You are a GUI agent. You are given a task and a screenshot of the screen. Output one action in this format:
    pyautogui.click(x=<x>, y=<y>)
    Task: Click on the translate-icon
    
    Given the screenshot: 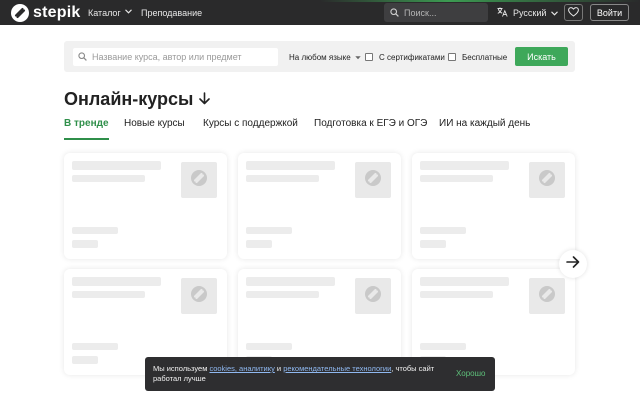 What is the action you would take?
    pyautogui.click(x=502, y=13)
    